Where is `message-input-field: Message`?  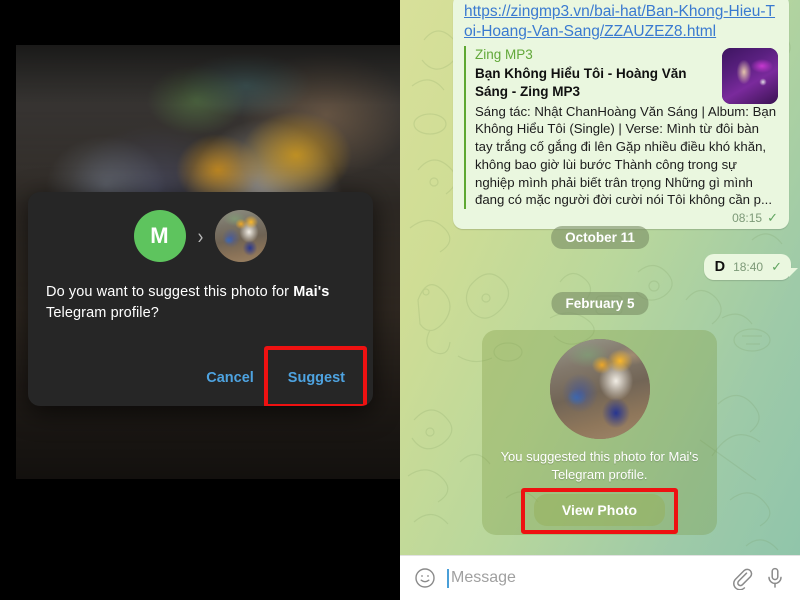 message-input-field: Message is located at coordinates (583, 578).